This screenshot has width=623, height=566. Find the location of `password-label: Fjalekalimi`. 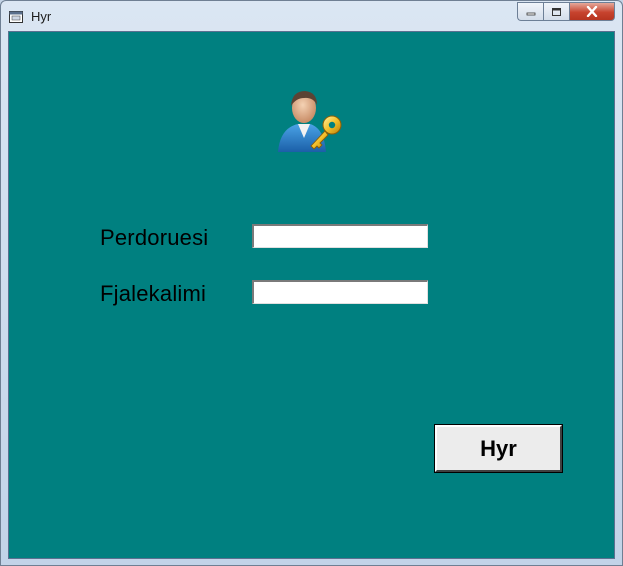

password-label: Fjalekalimi is located at coordinates (153, 293).